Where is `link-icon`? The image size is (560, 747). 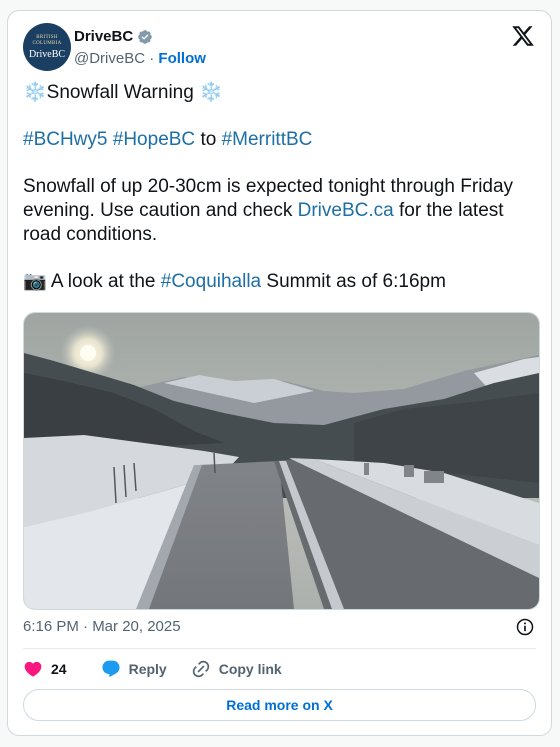
link-icon is located at coordinates (200, 669).